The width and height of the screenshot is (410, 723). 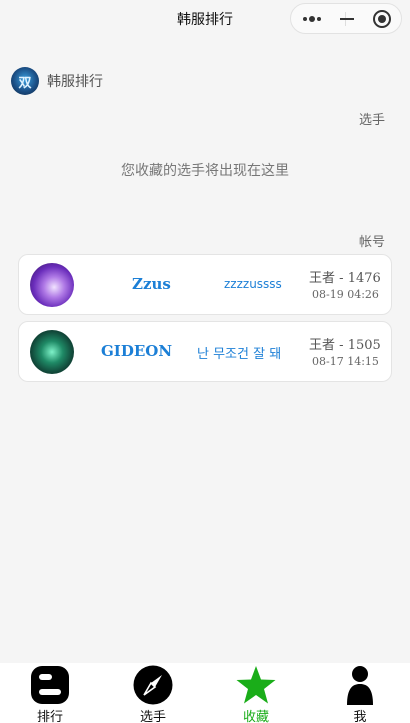 What do you see at coordinates (371, 242) in the screenshot?
I see `accounts-section-label: 帐号` at bounding box center [371, 242].